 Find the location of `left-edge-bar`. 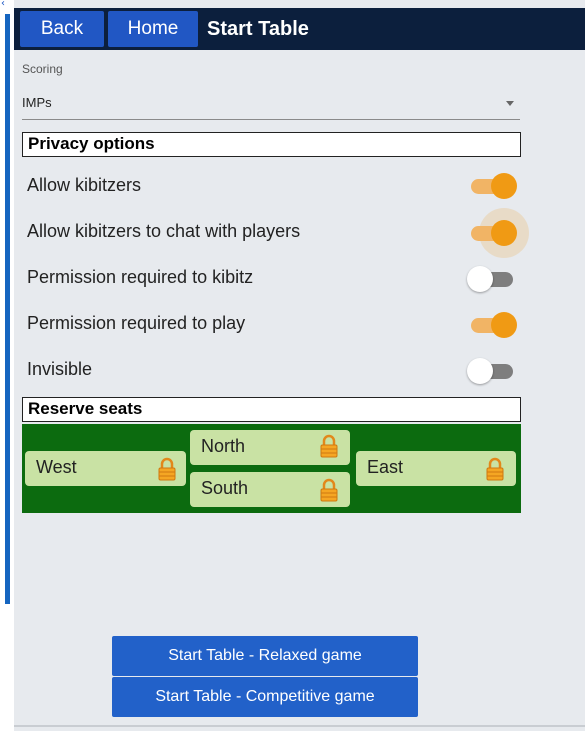

left-edge-bar is located at coordinates (7, 309).